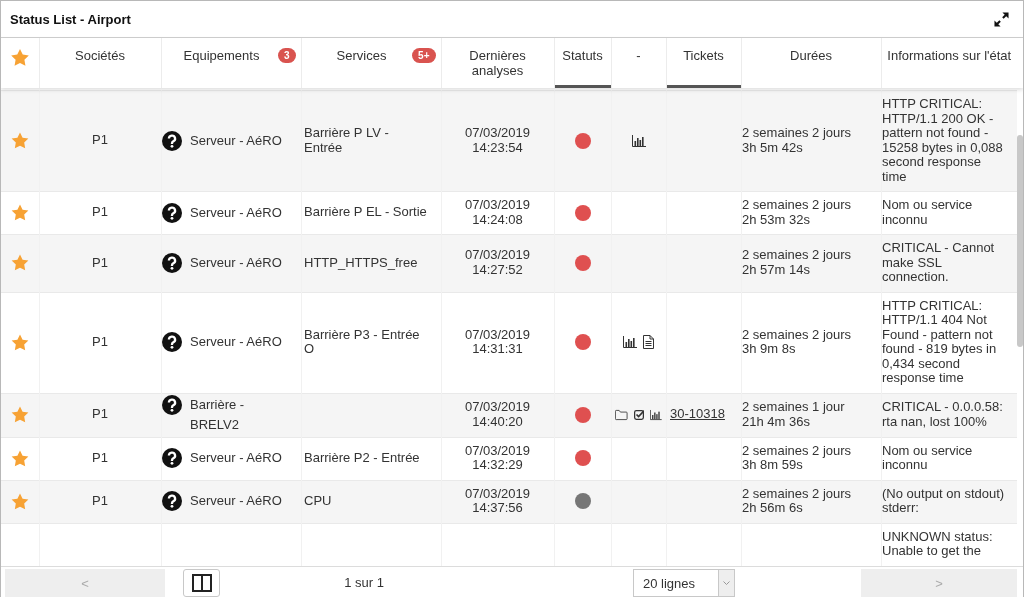  Describe the element at coordinates (424, 55) in the screenshot. I see `count-badge: 5+` at that location.